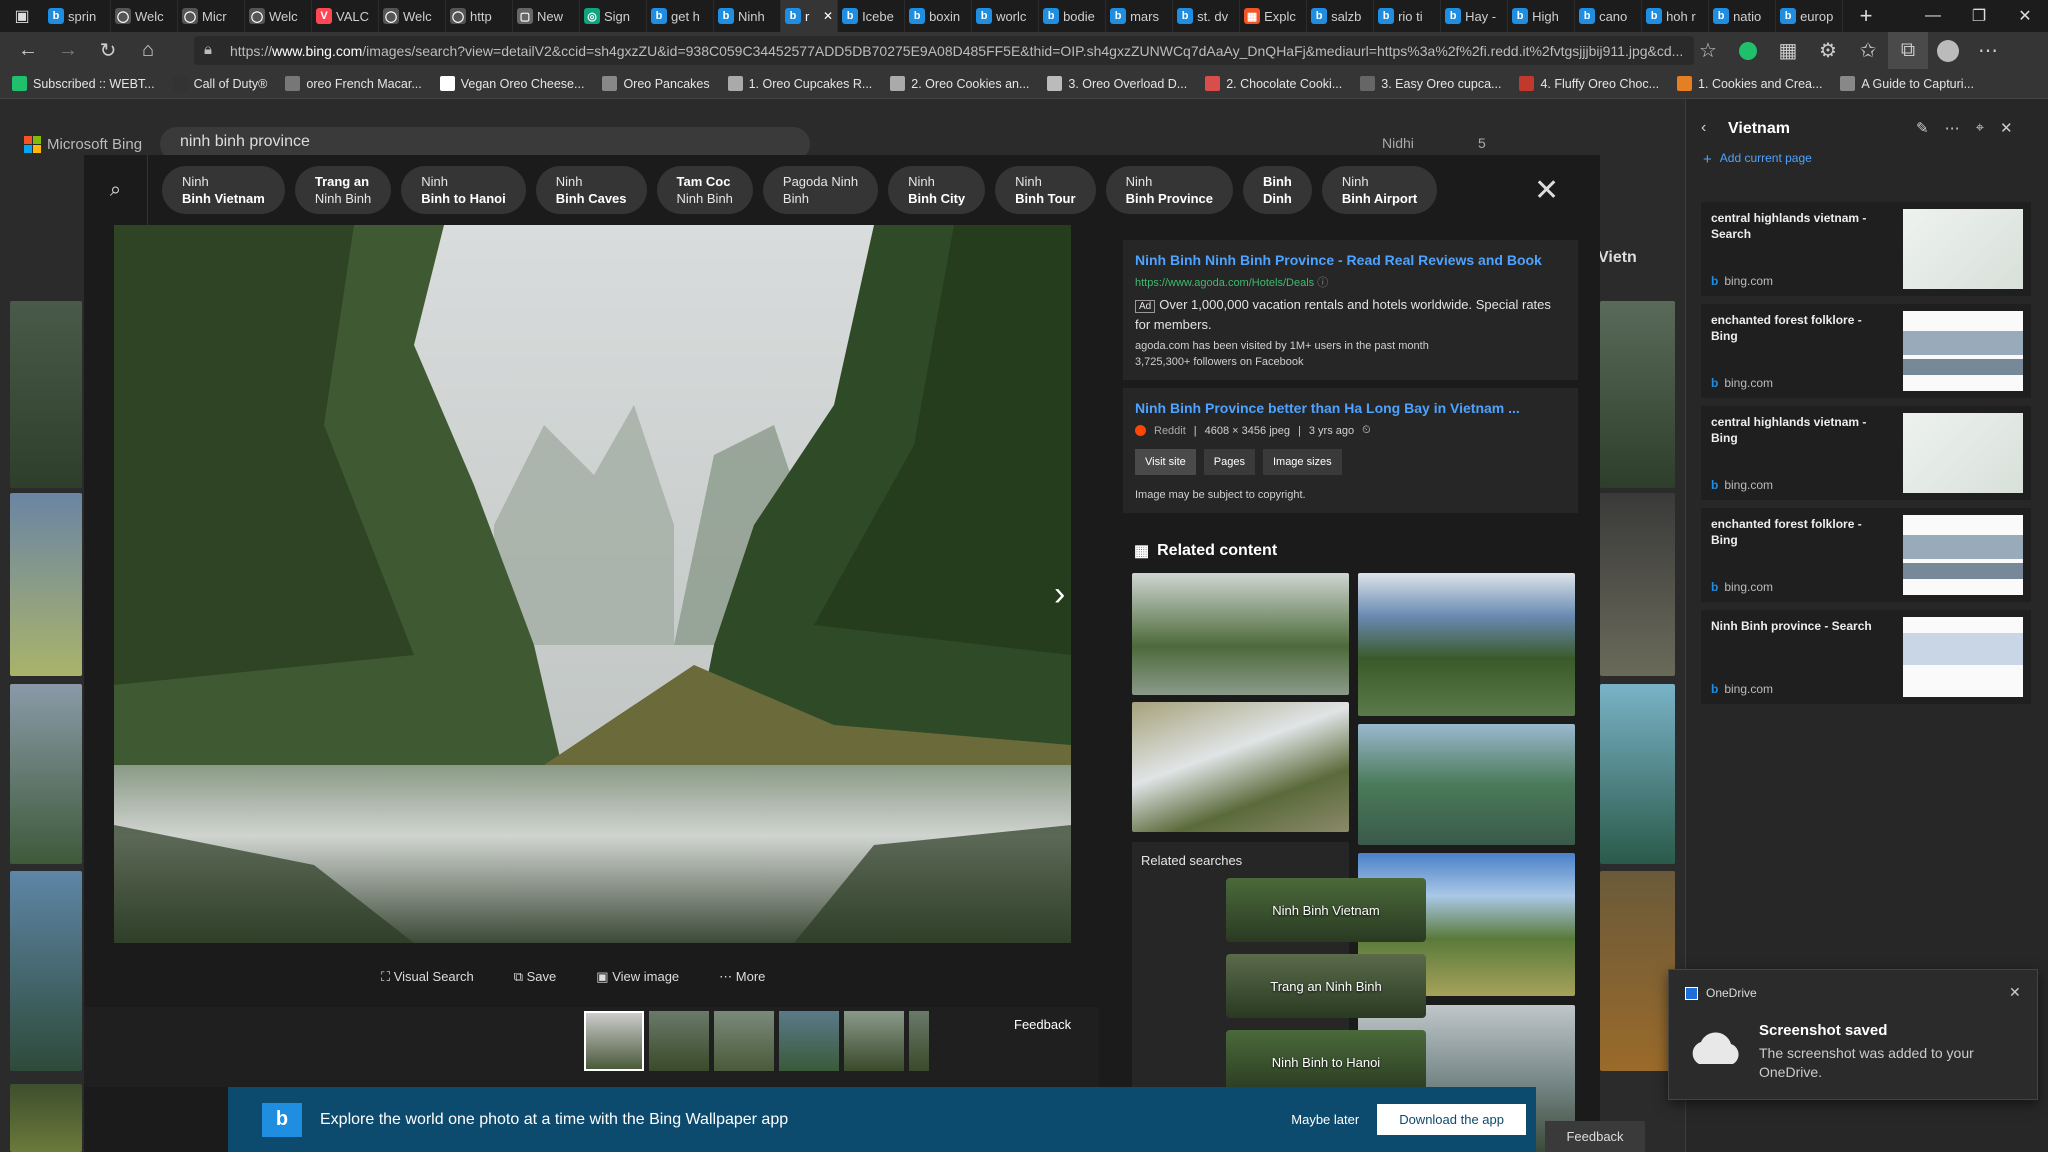 The image size is (2048, 1152). Describe the element at coordinates (1703, 128) in the screenshot. I see `back-collection-icon: ‹` at that location.